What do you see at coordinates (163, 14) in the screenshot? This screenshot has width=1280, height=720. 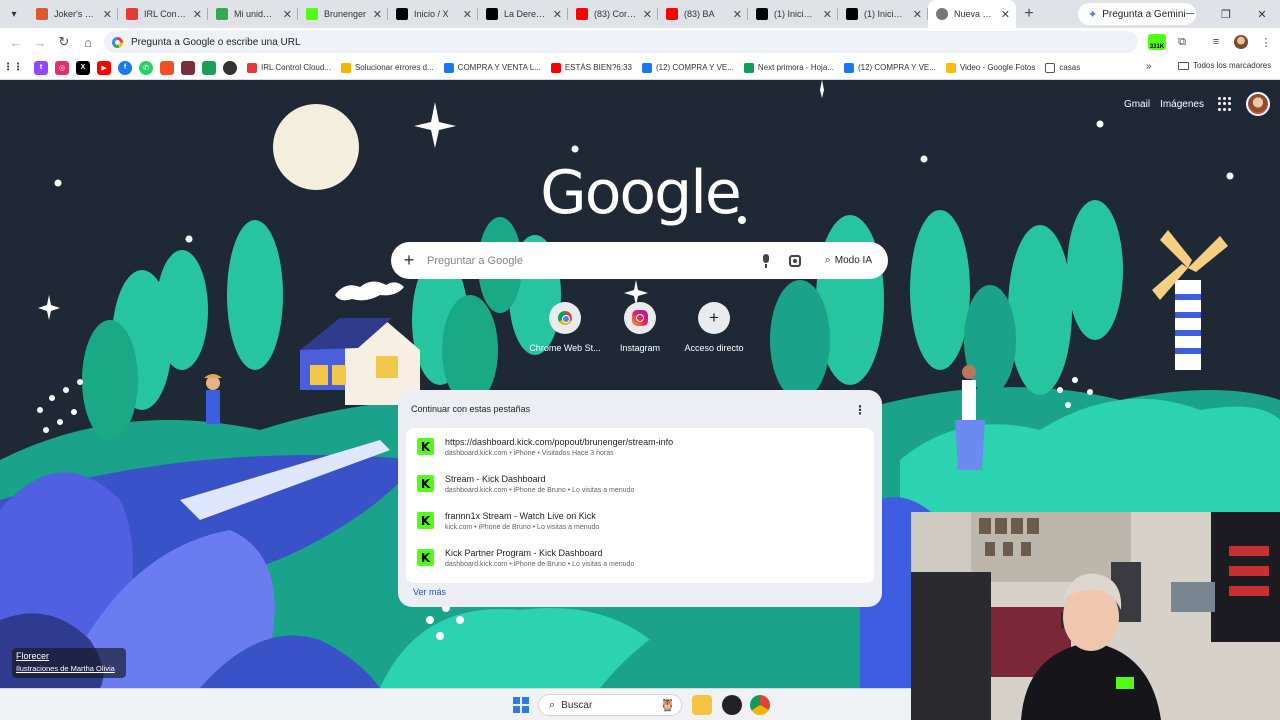 I see `tab-item: IRL Control ✕` at bounding box center [163, 14].